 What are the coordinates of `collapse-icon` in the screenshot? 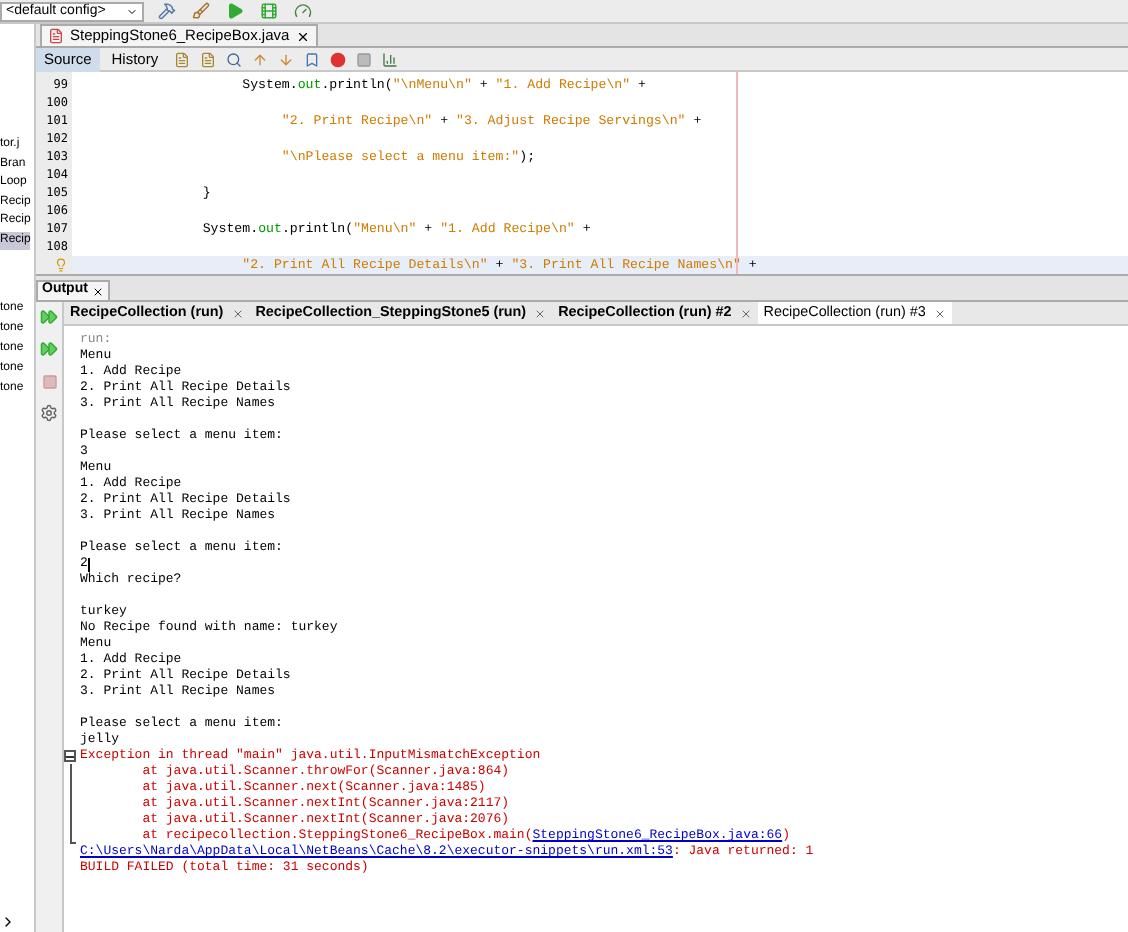 It's located at (70, 756).